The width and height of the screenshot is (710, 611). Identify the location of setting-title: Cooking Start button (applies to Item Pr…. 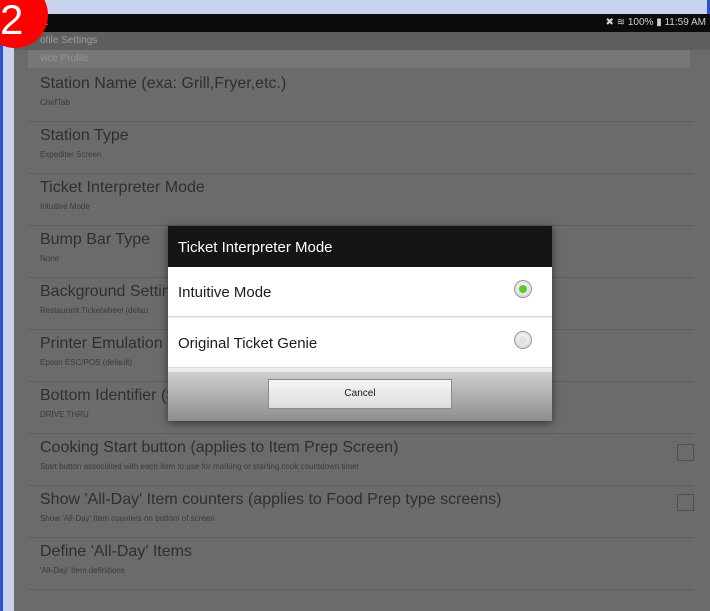
(219, 447).